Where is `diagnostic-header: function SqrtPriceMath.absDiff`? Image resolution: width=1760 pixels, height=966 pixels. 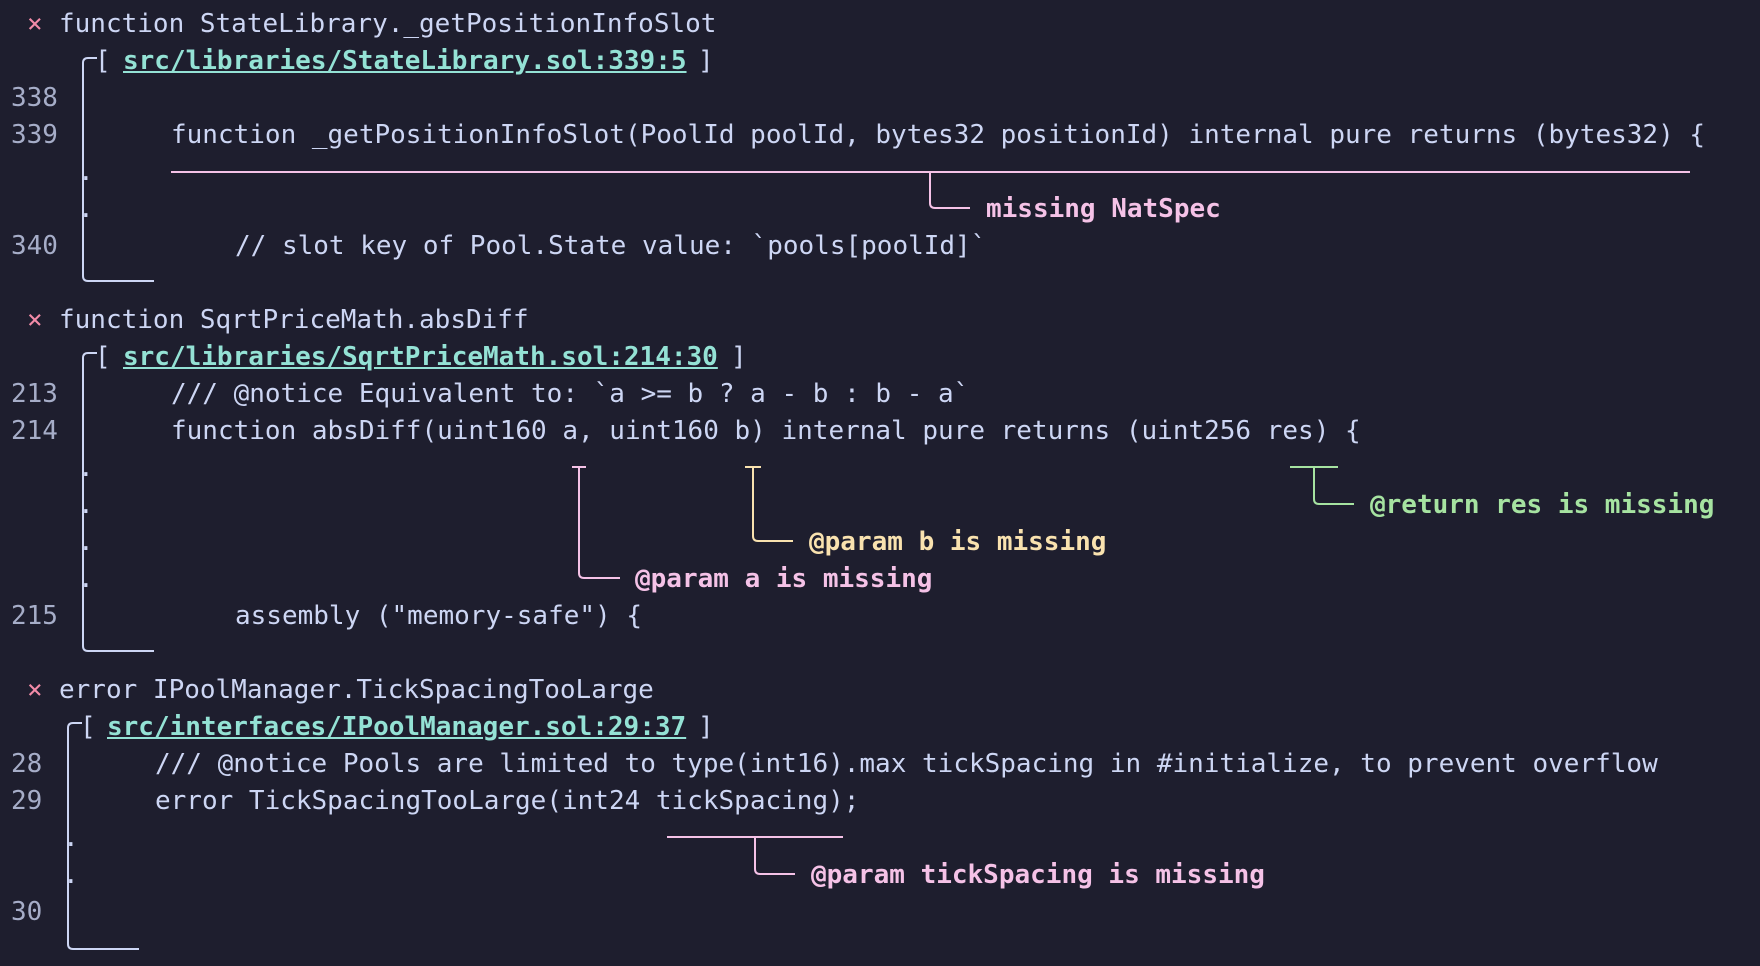
diagnostic-header: function SqrtPriceMath.absDiff is located at coordinates (294, 320).